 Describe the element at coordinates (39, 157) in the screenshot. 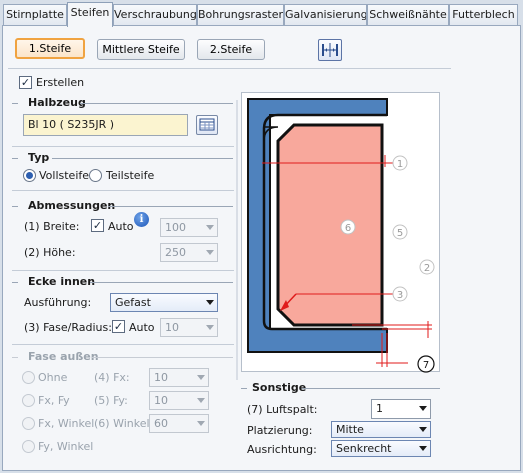

I see `typ-title: Typ` at that location.